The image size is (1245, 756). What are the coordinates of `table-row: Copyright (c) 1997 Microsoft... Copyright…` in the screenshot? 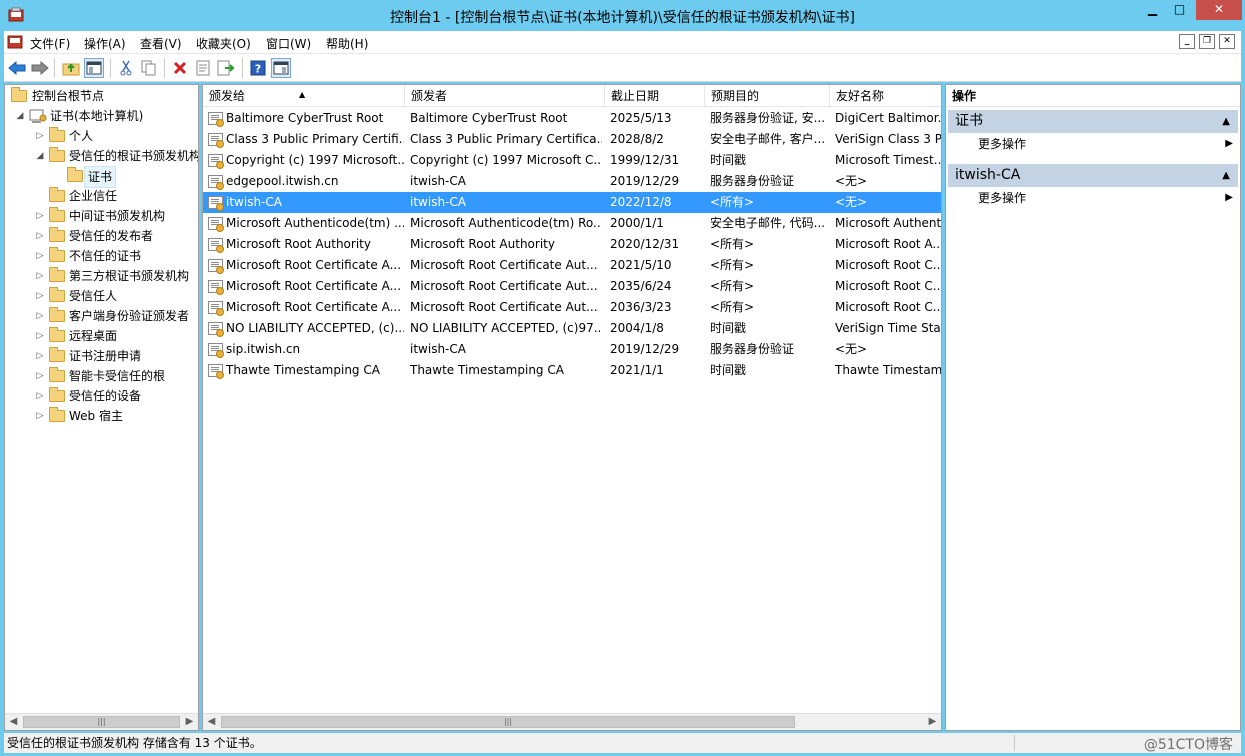 It's located at (572, 160).